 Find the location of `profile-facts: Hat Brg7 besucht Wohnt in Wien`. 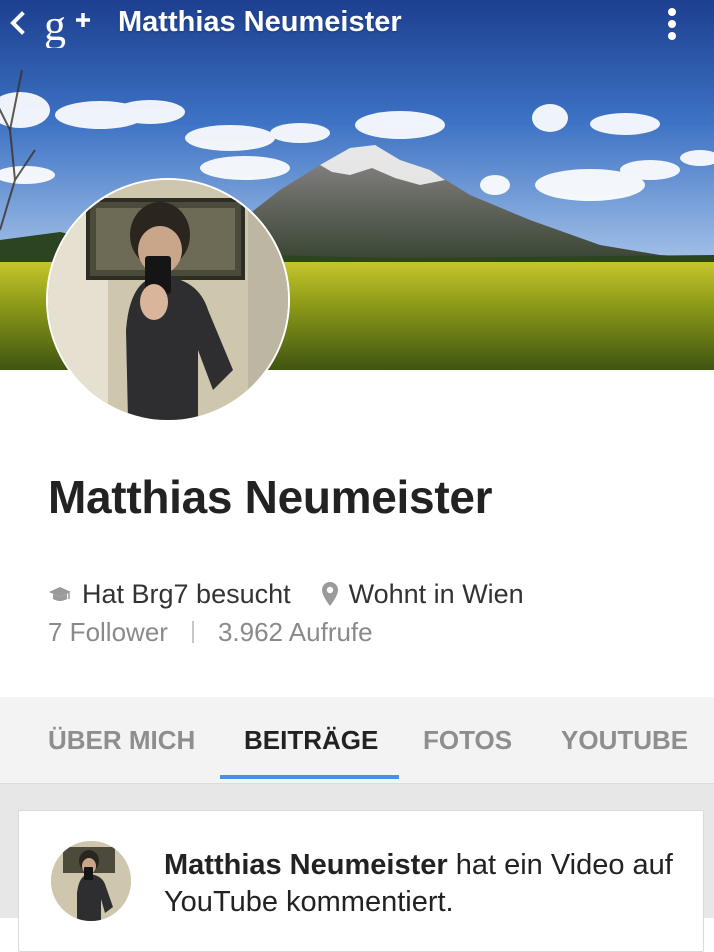

profile-facts: Hat Brg7 besucht Wohnt in Wien is located at coordinates (286, 594).